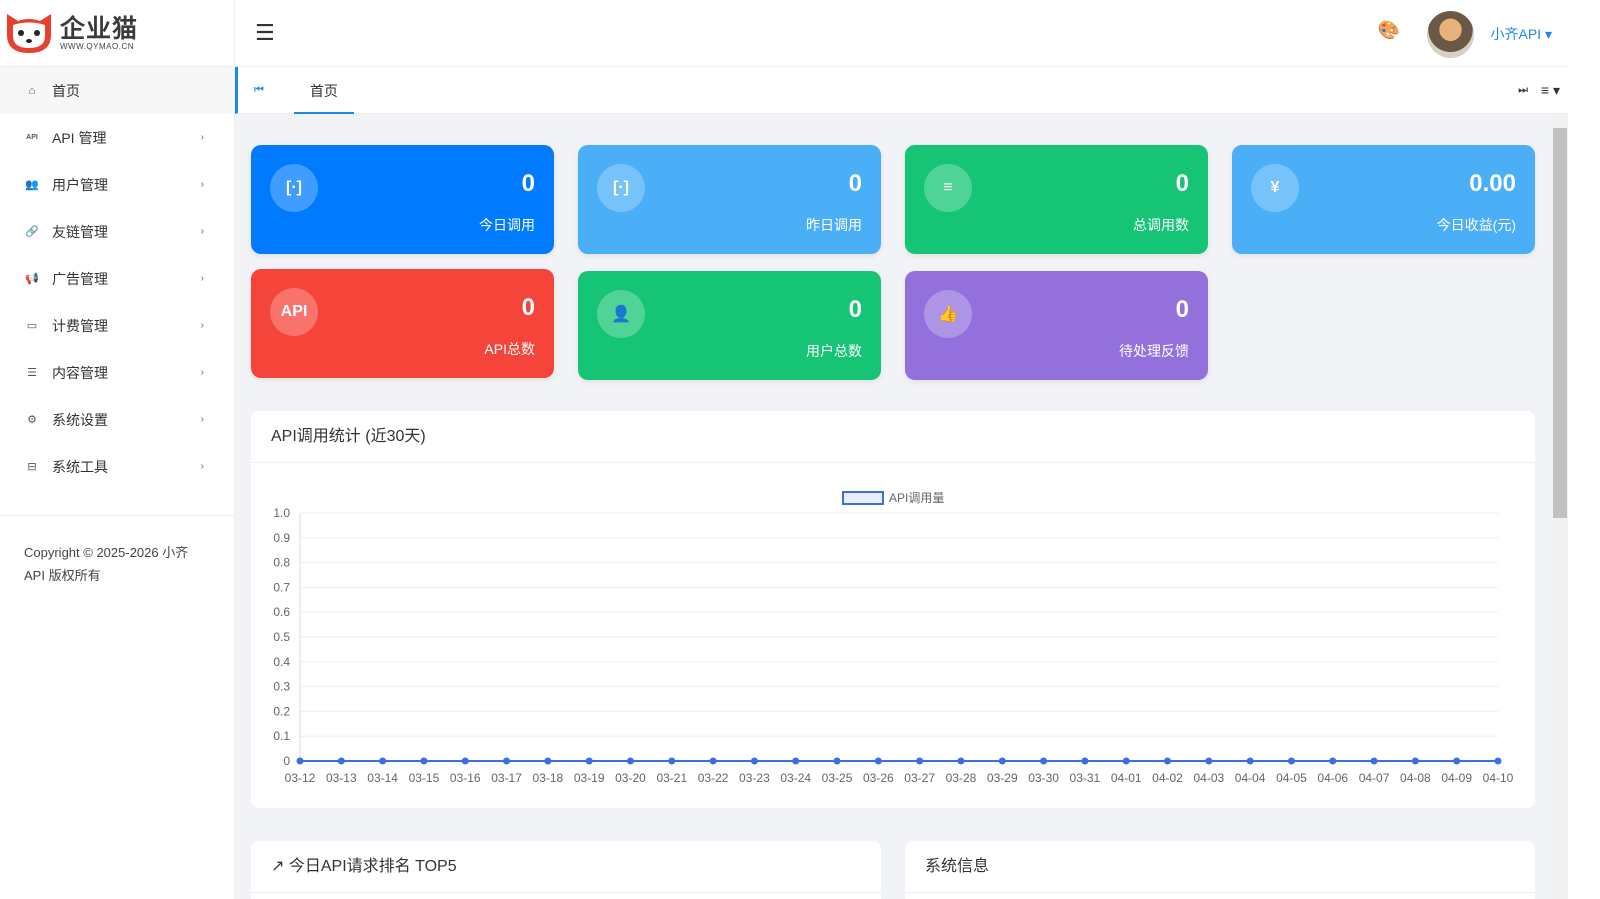 The image size is (1600, 899). I want to click on y-tick-label: 0.7, so click(281, 587).